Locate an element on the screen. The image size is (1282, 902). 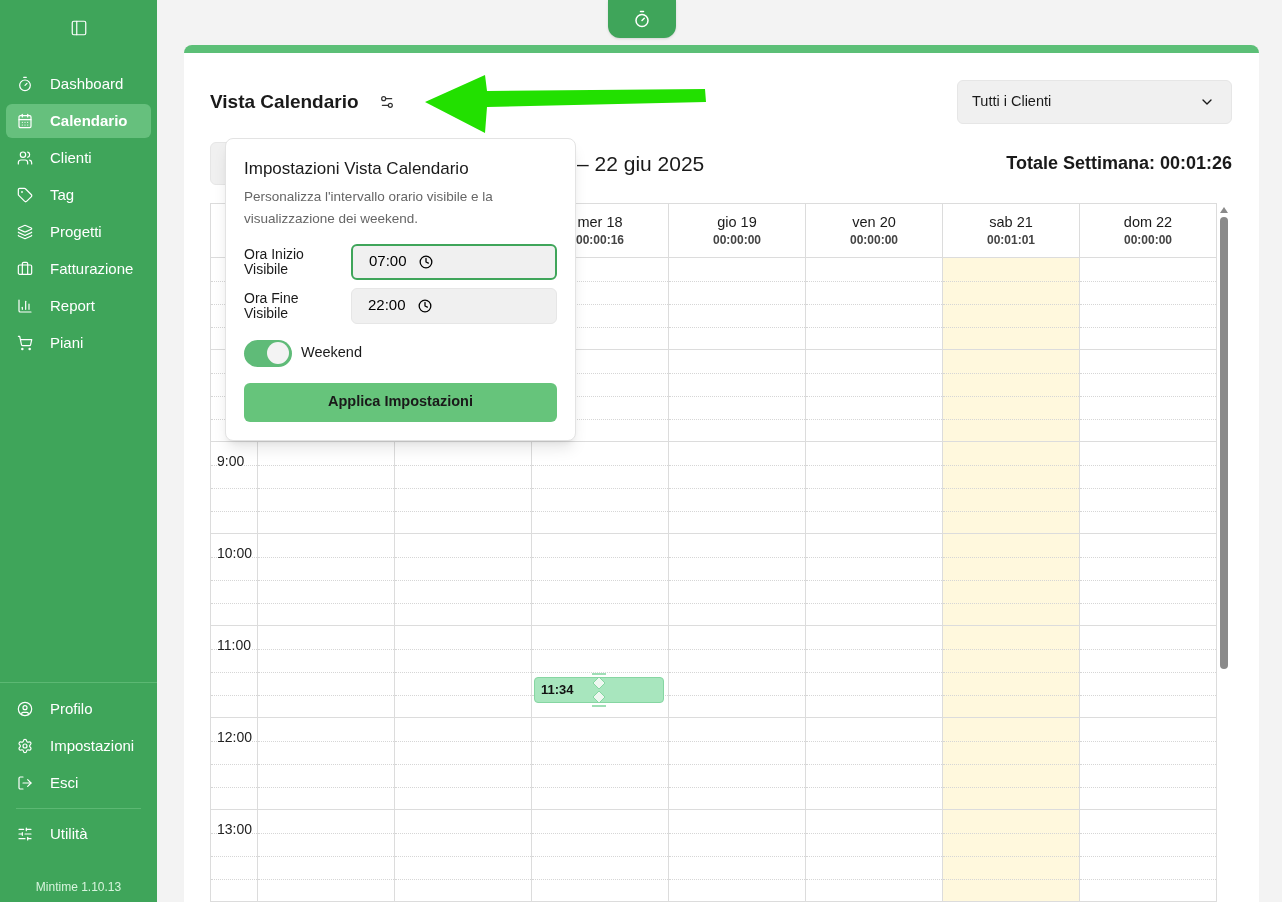
sidebar-item: Impostazioni is located at coordinates (78, 746).